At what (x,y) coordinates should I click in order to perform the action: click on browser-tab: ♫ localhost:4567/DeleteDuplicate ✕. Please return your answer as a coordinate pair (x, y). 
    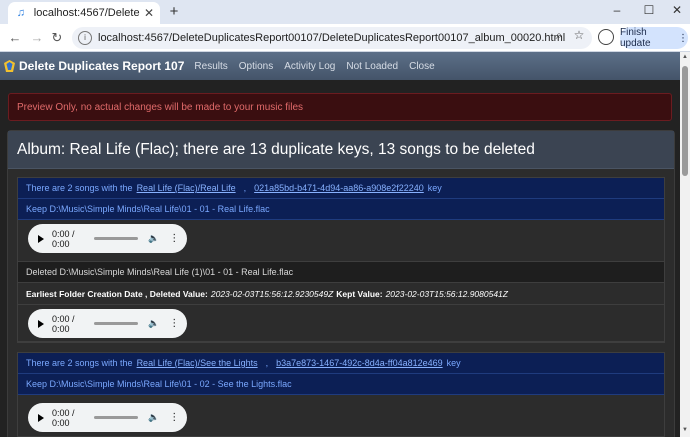
    Looking at the image, I should click on (84, 13).